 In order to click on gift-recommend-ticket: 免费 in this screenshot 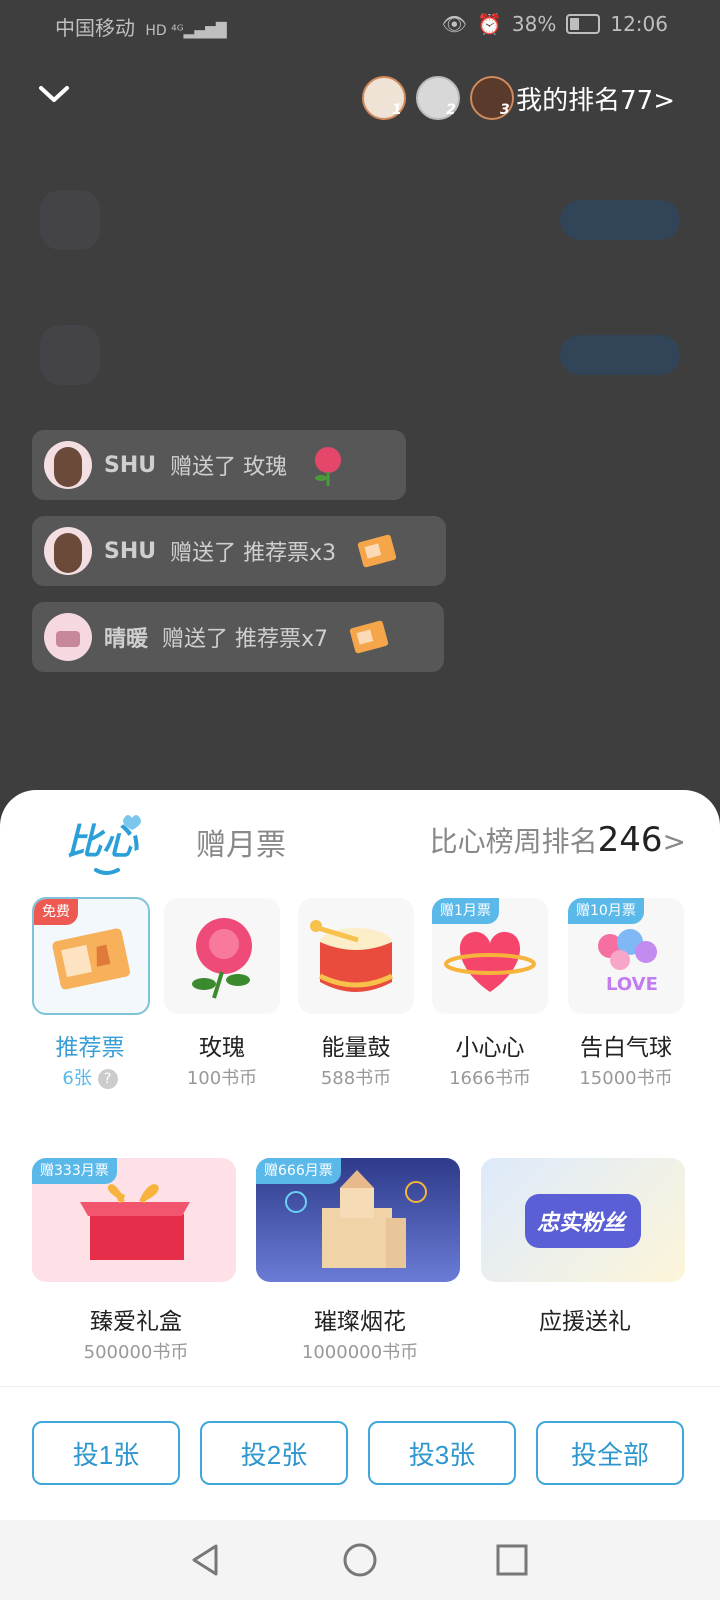, I will do `click(91, 956)`.